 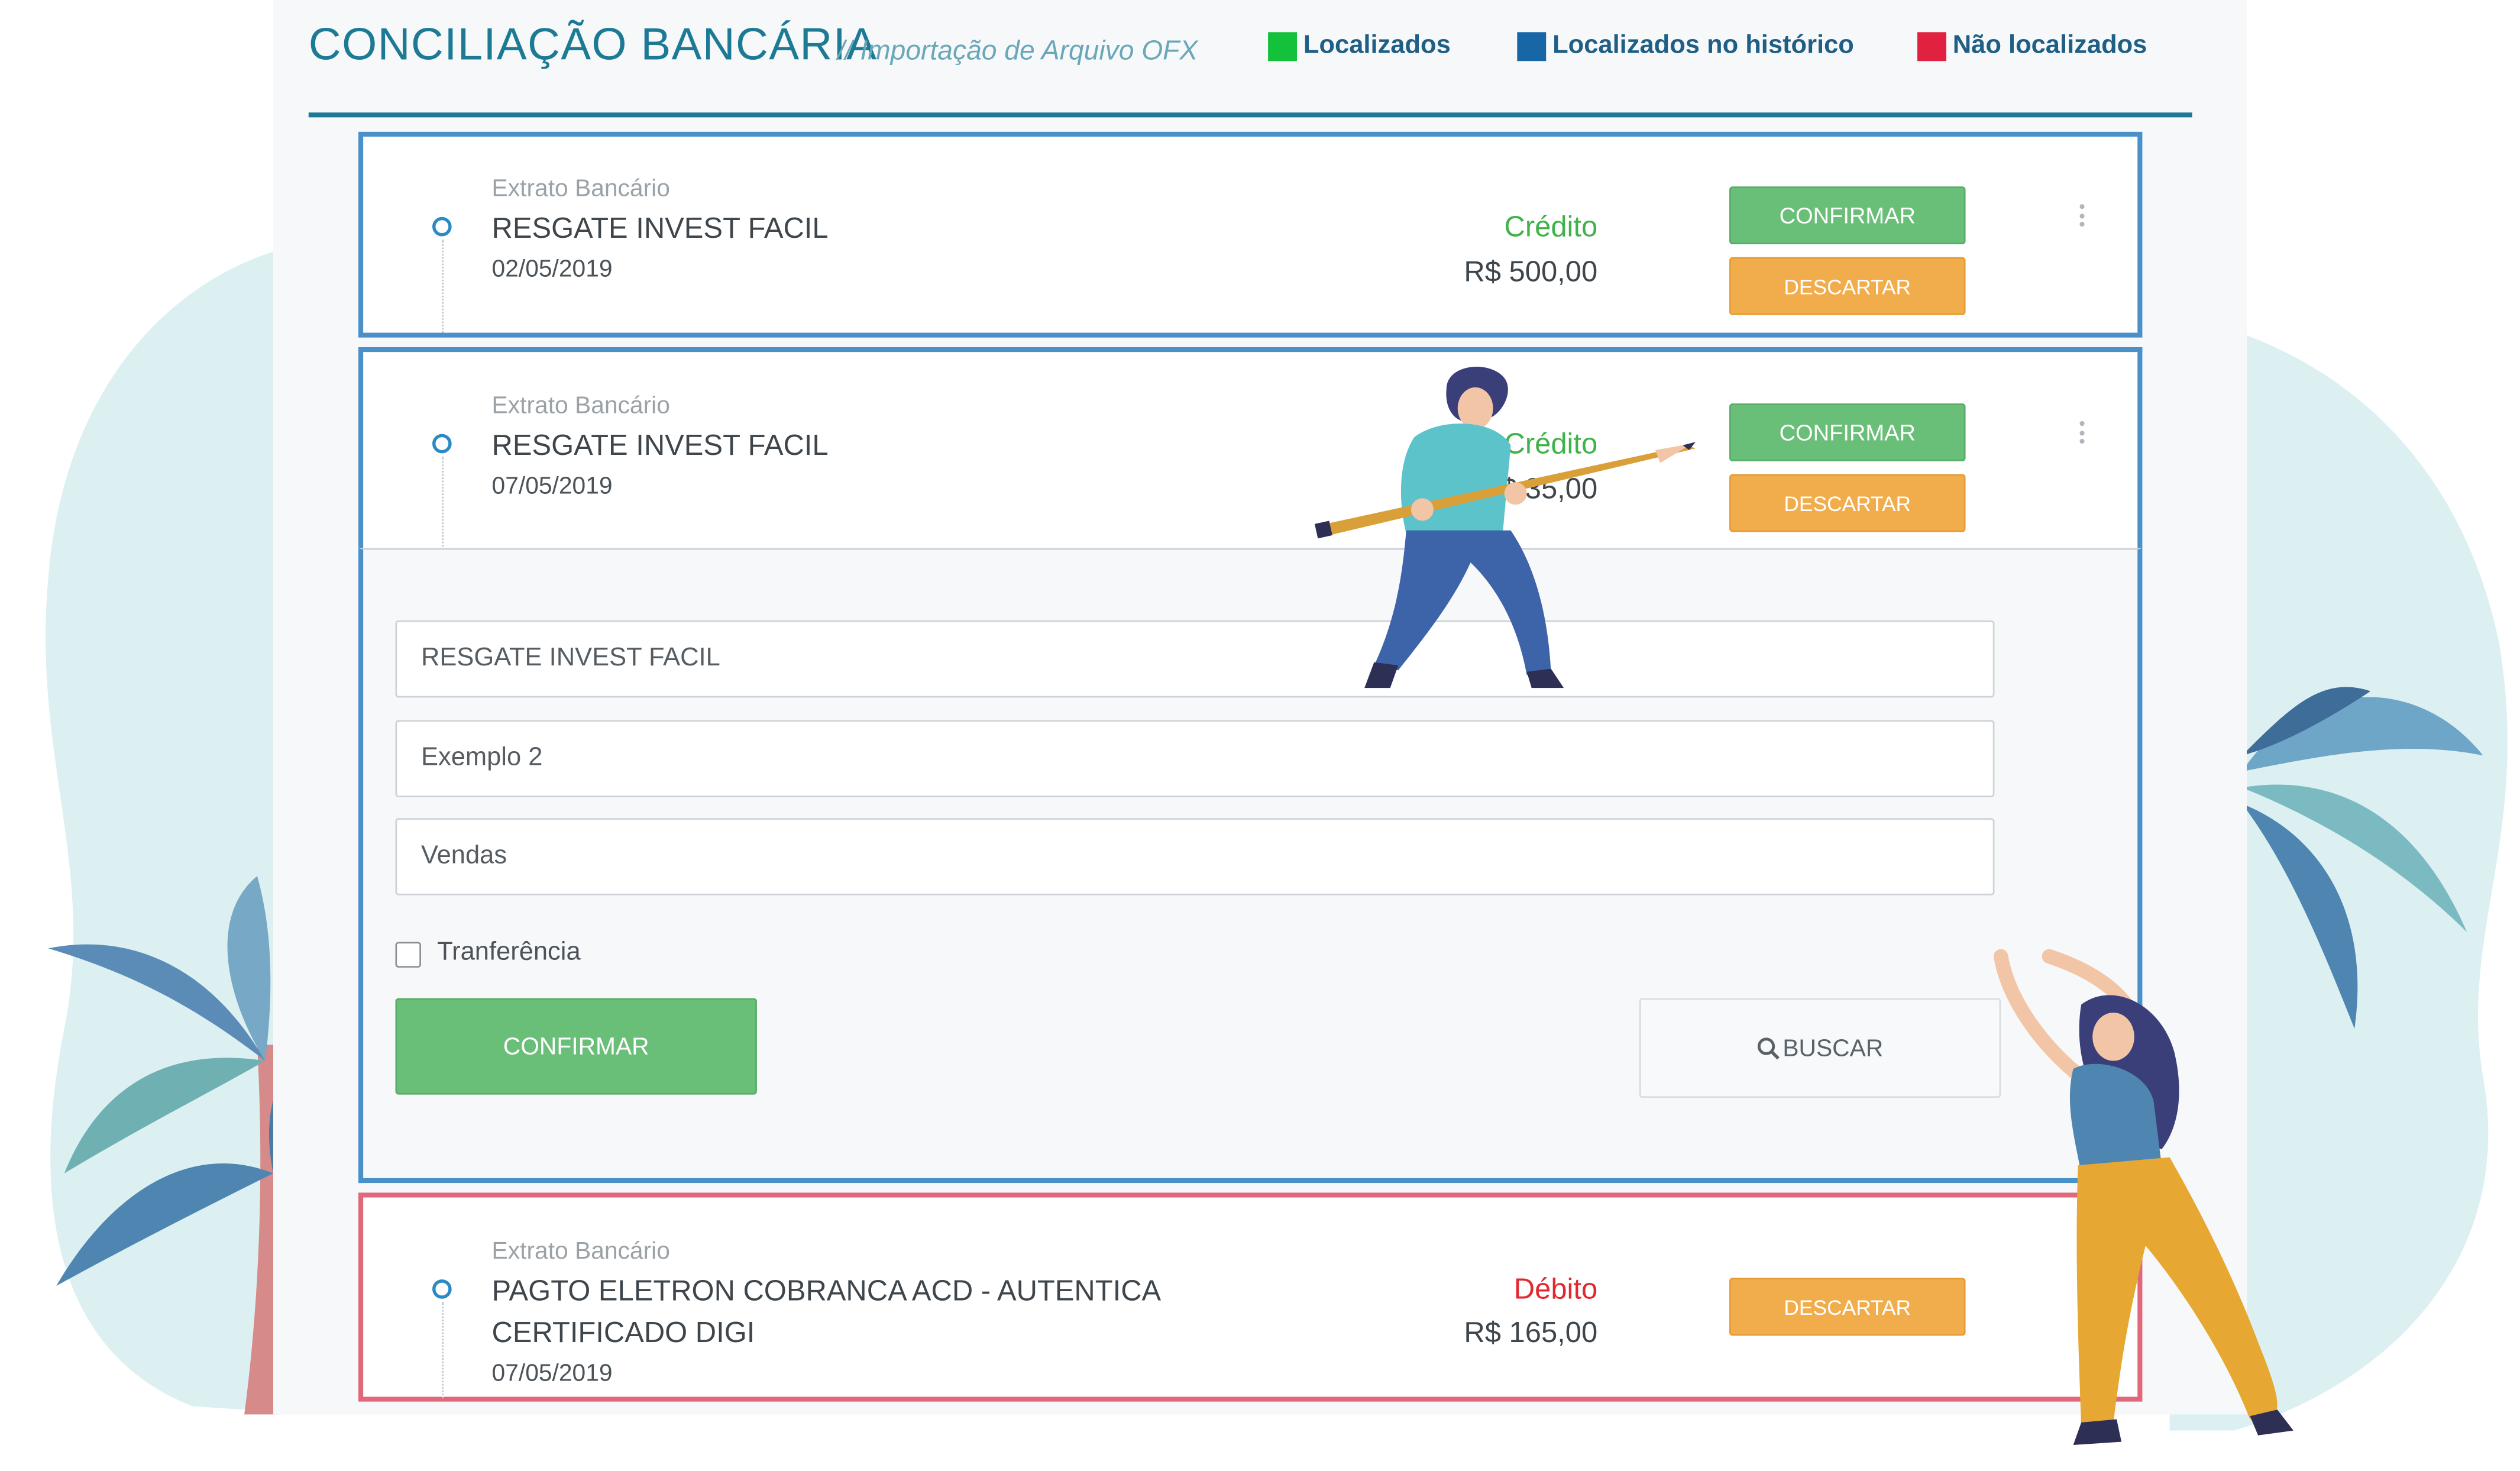 What do you see at coordinates (1195, 758) in the screenshot?
I see `example-field: Exemplo 2` at bounding box center [1195, 758].